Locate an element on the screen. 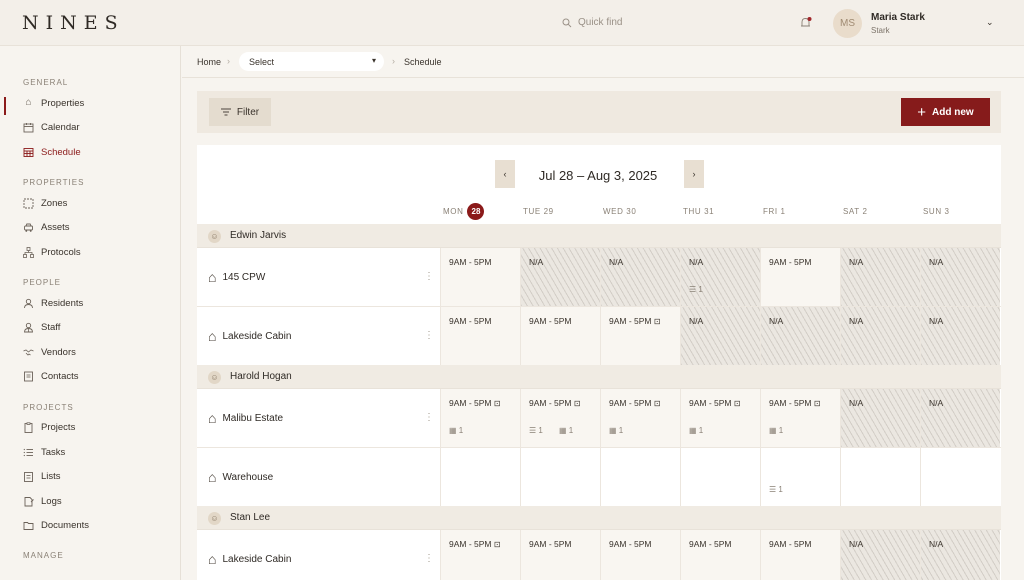 This screenshot has width=1024, height=580. sidebar-item-assets: Assets is located at coordinates (46, 227).